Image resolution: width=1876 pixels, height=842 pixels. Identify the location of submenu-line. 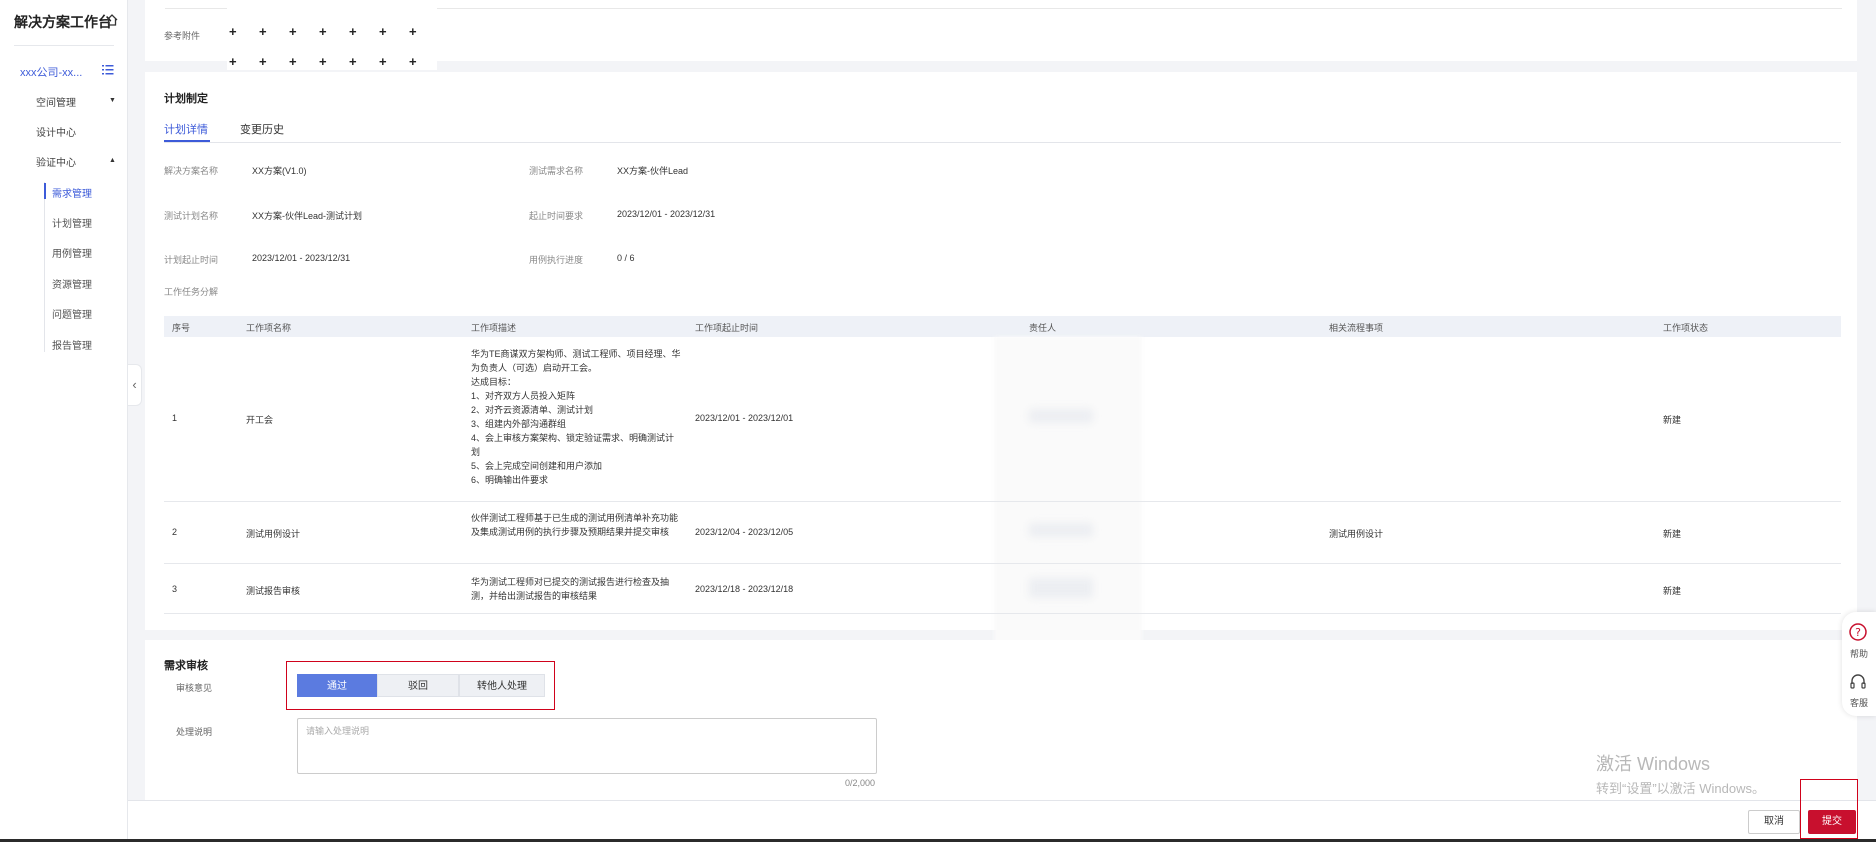
(44, 267).